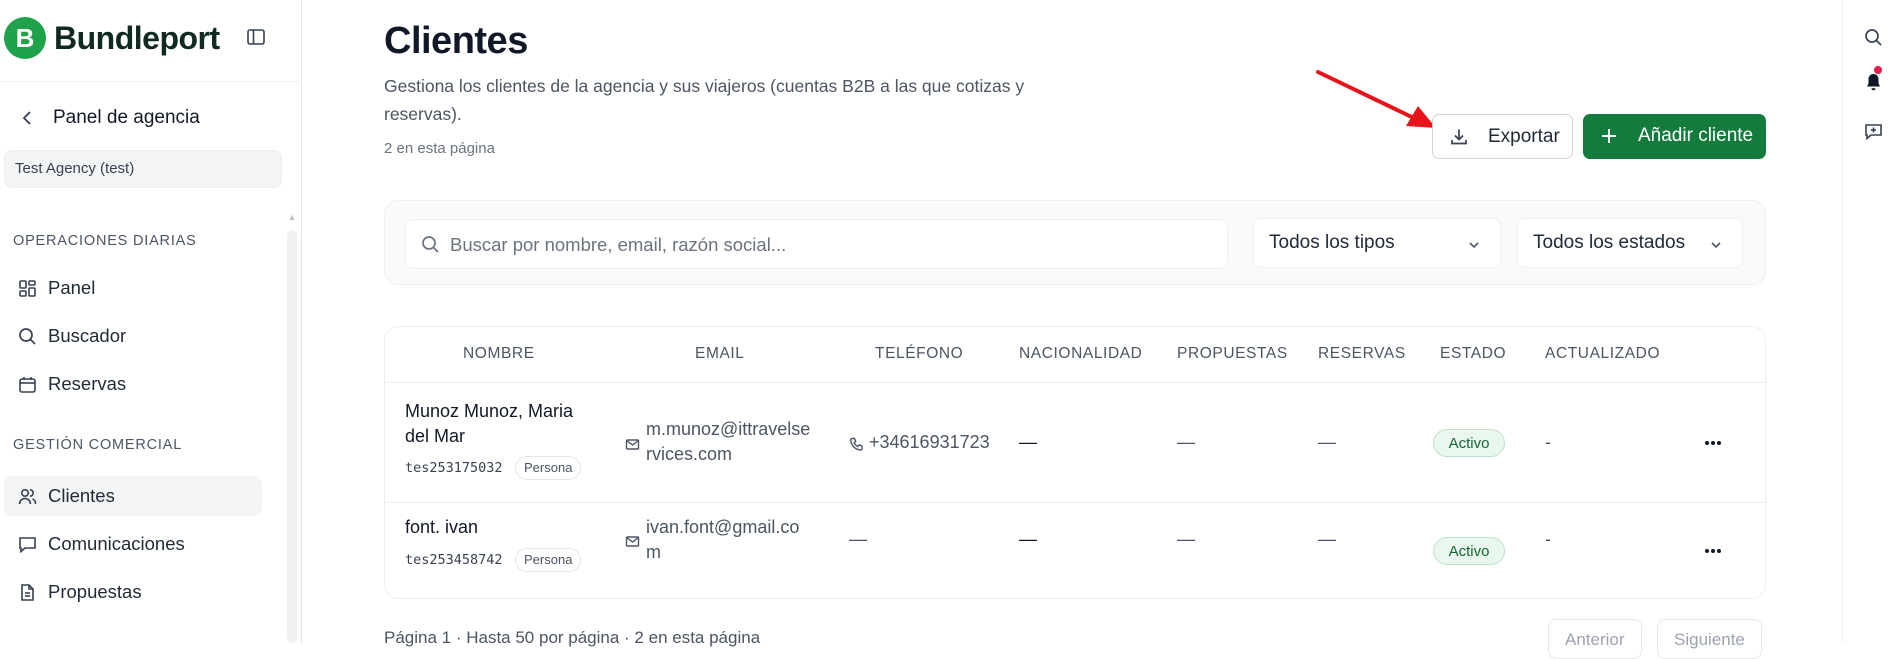 The width and height of the screenshot is (1897, 659). What do you see at coordinates (87, 383) in the screenshot?
I see `sidebar-item-label: Reservas` at bounding box center [87, 383].